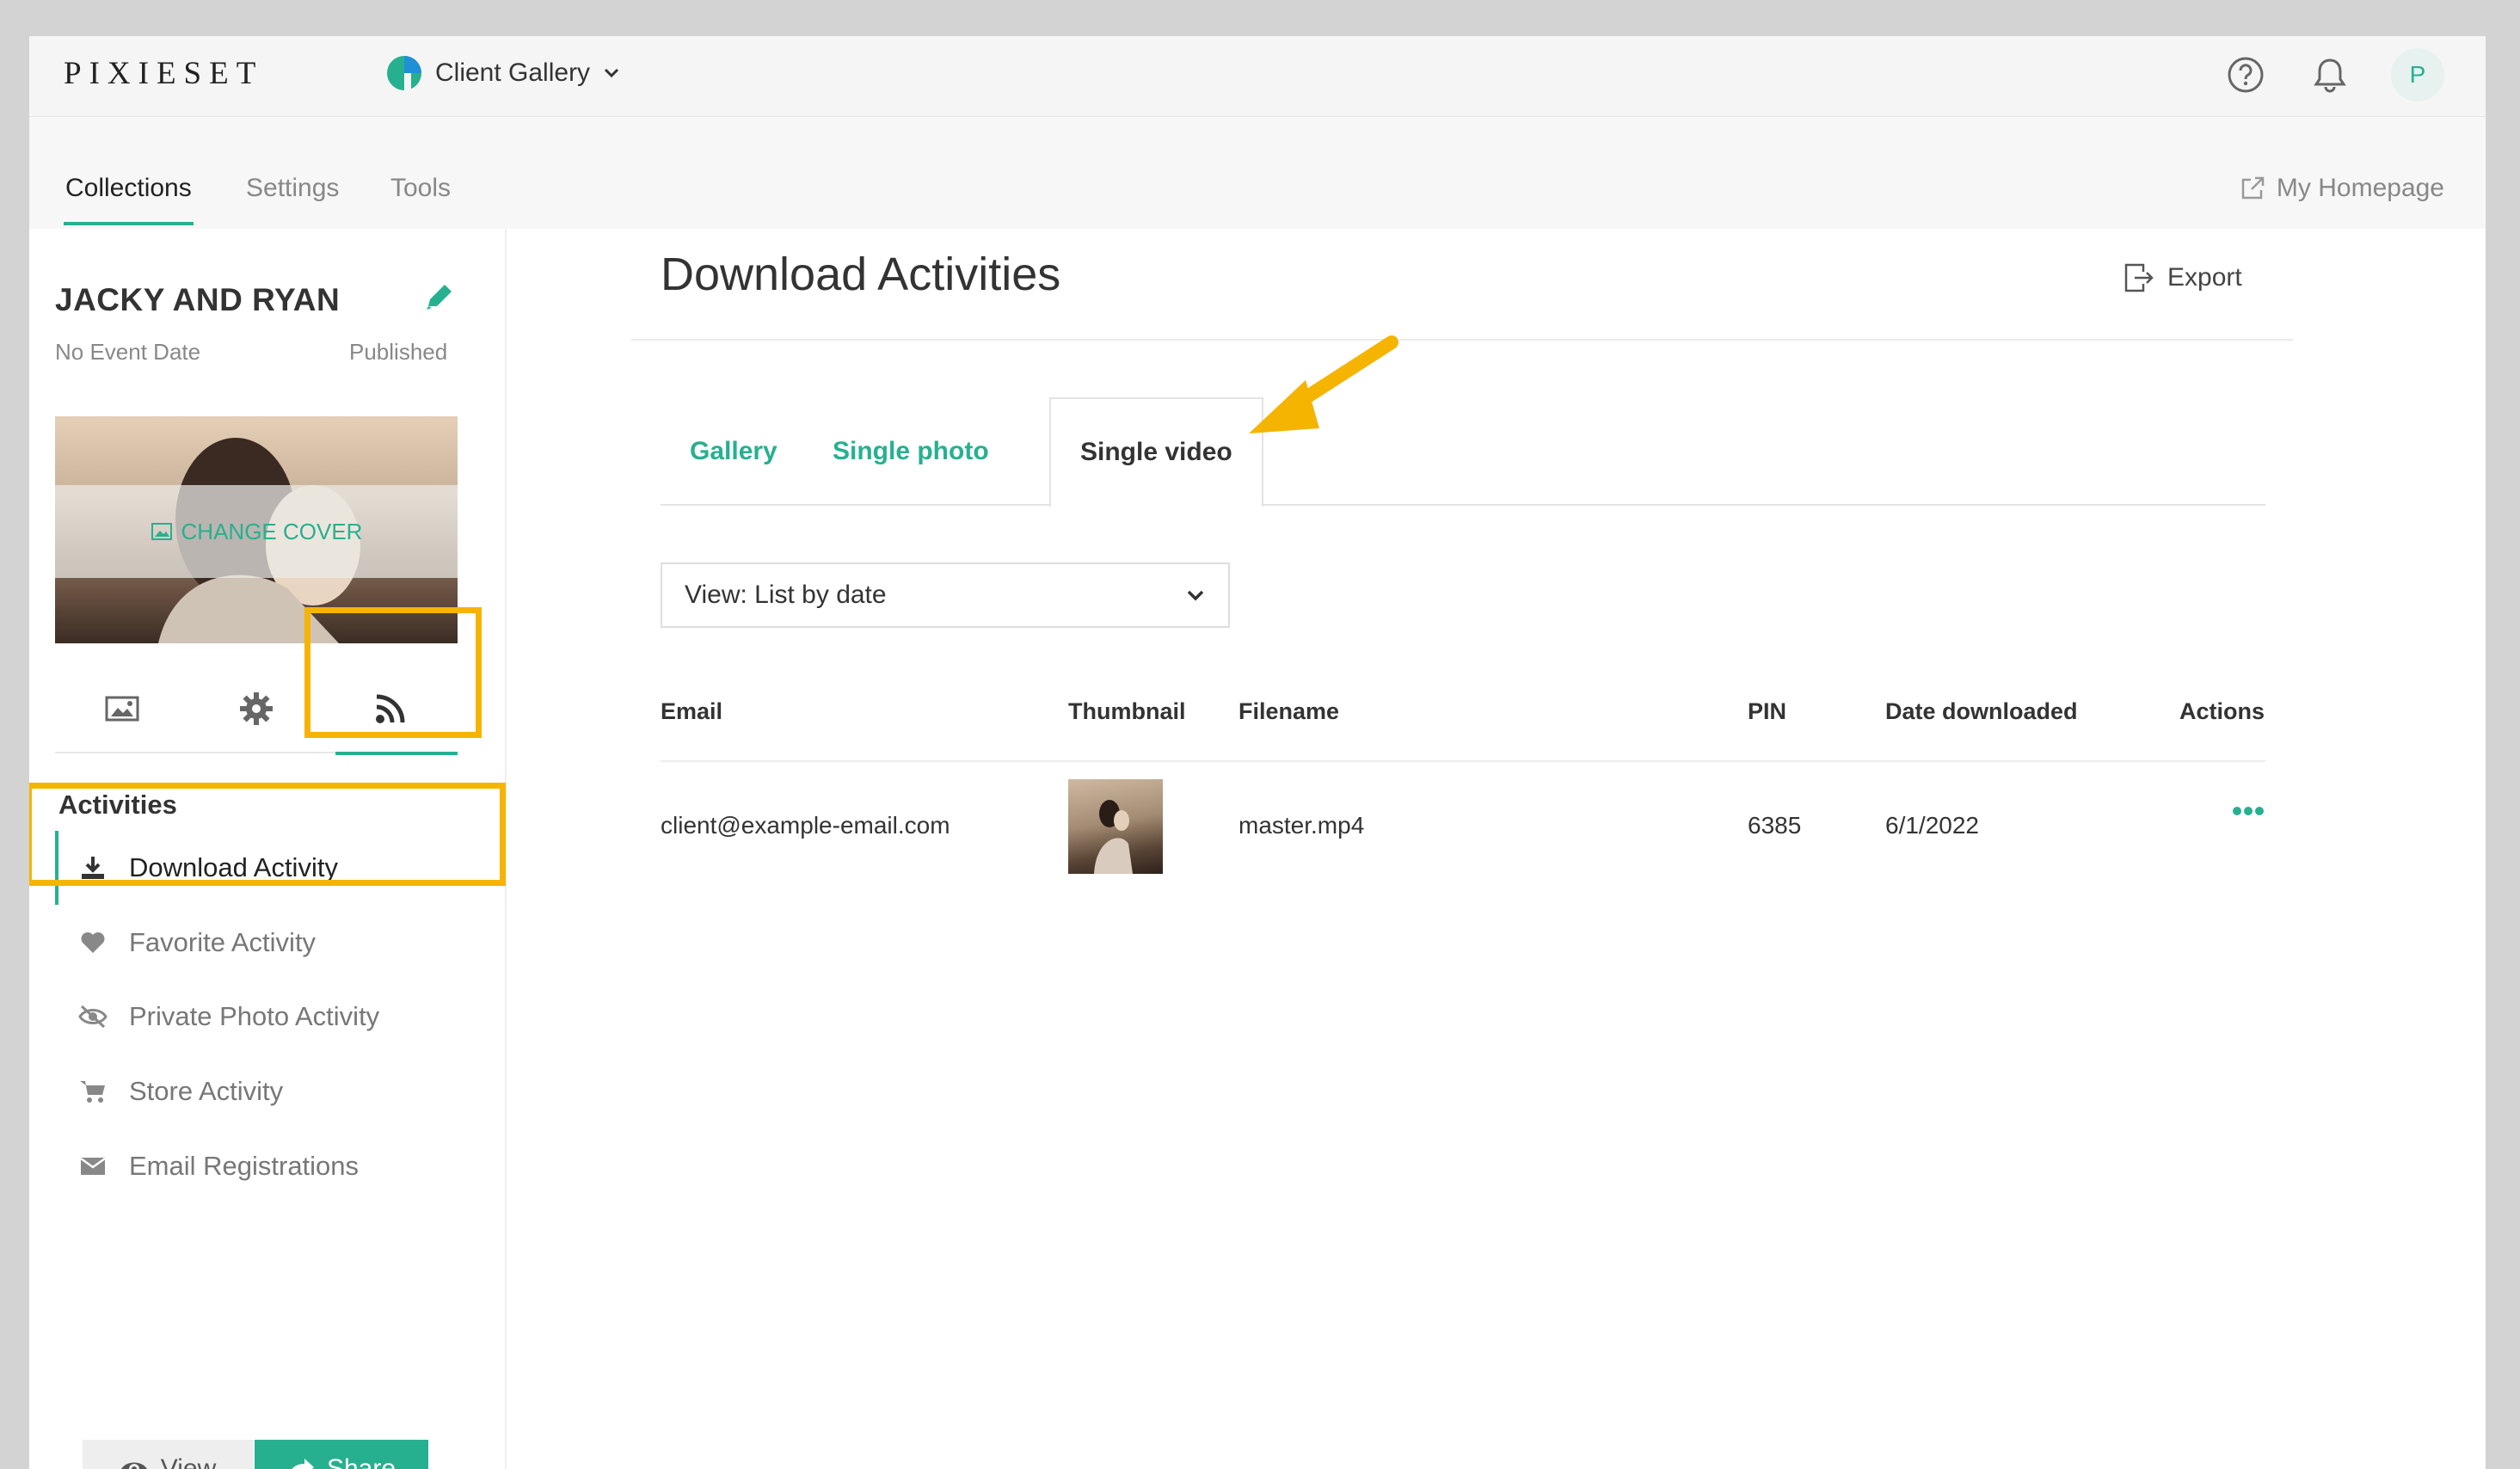  I want to click on row-actions-button, so click(2249, 813).